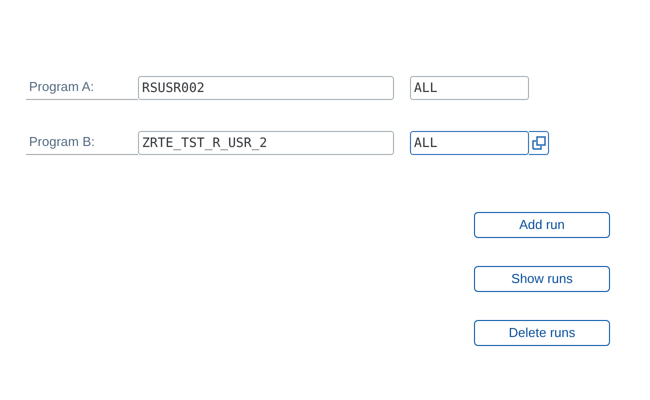 This screenshot has width=650, height=400. I want to click on action-button: Delete runs, so click(542, 333).